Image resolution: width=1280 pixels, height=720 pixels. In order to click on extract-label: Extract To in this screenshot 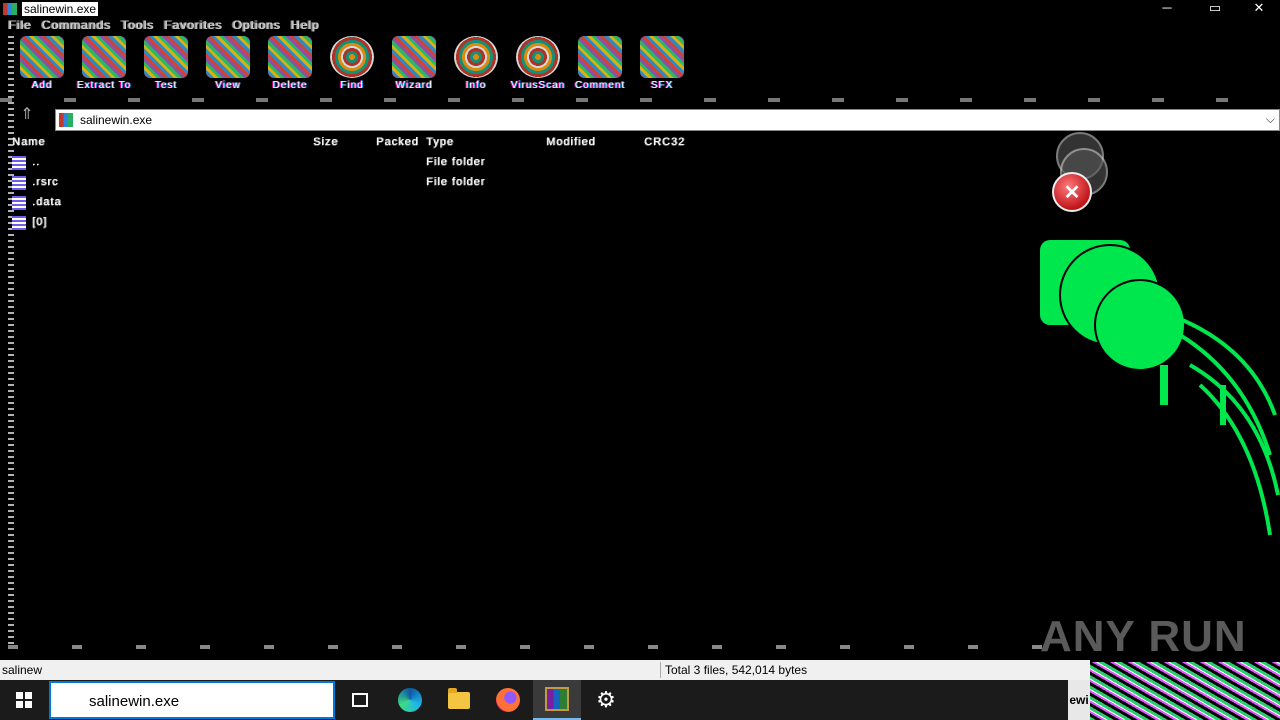, I will do `click(104, 85)`.